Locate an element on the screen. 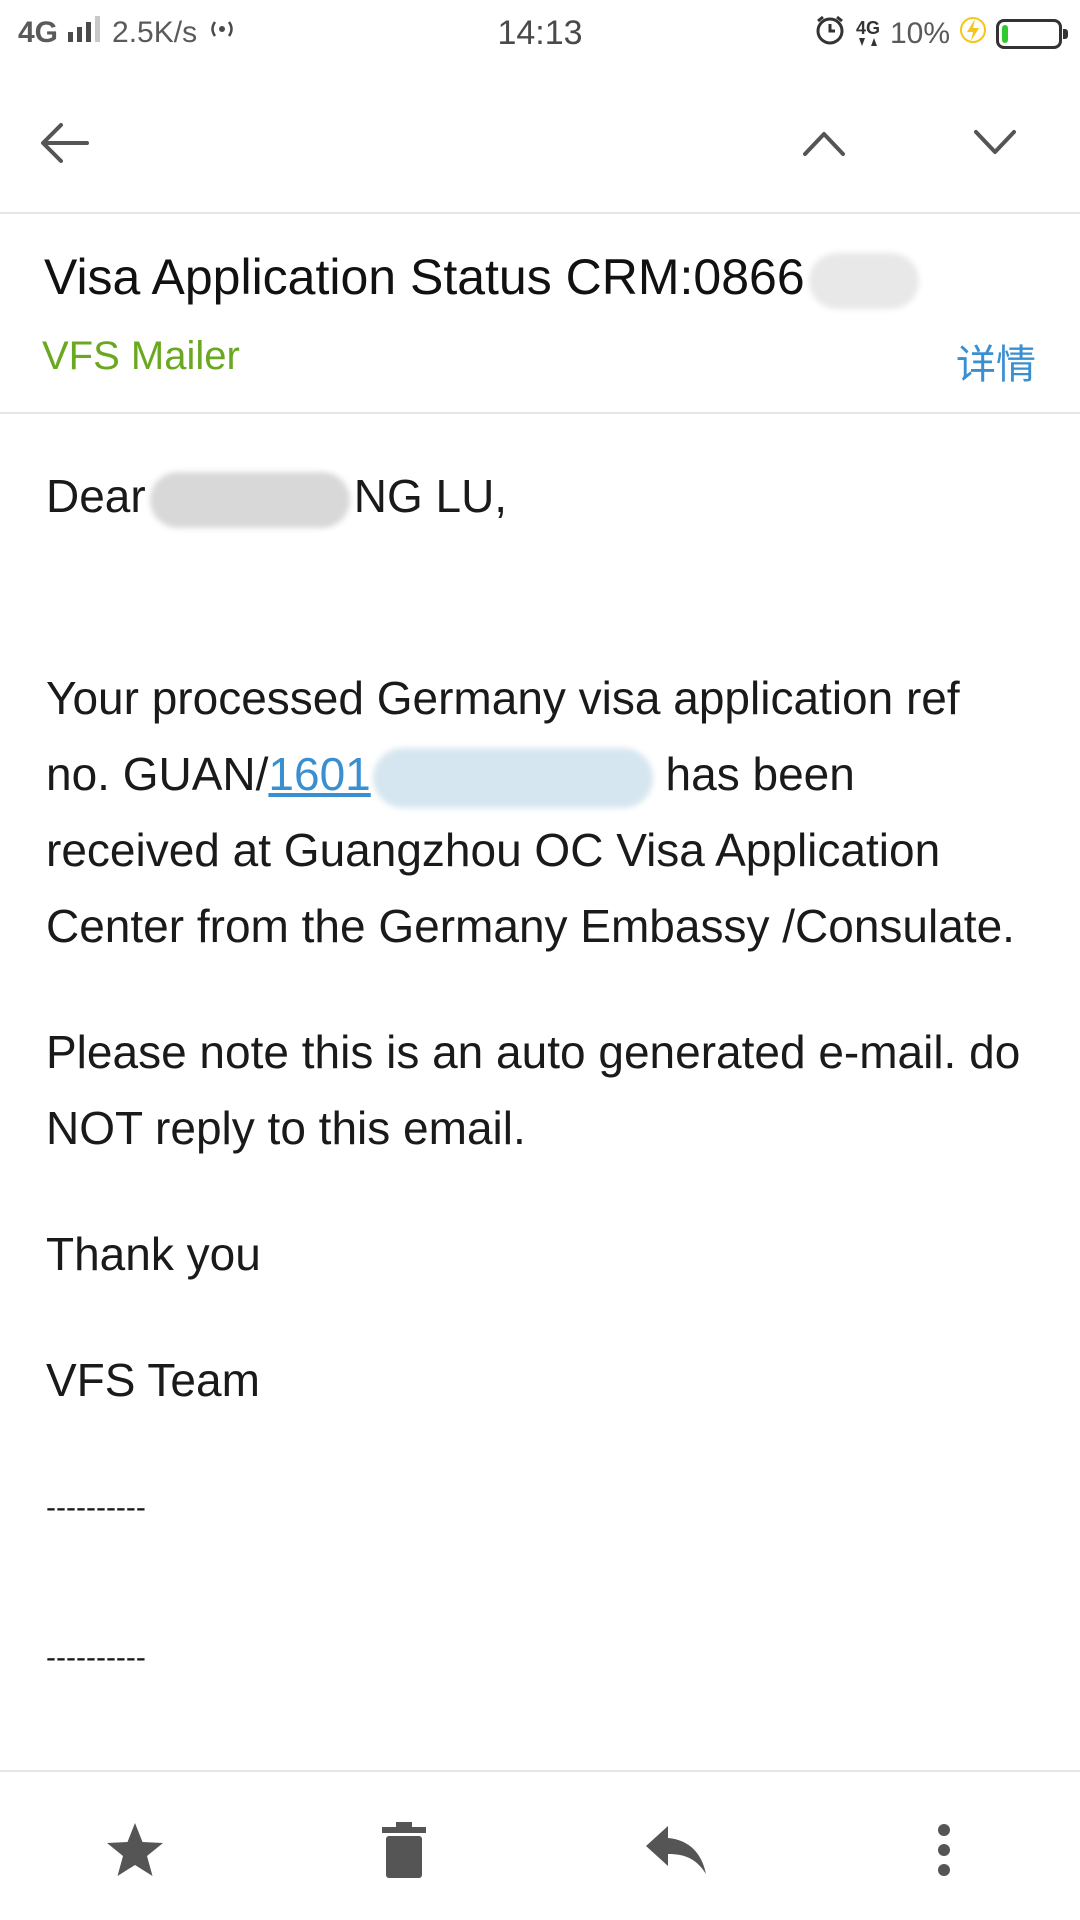 The image size is (1080, 1920). reply-button is located at coordinates (676, 1852).